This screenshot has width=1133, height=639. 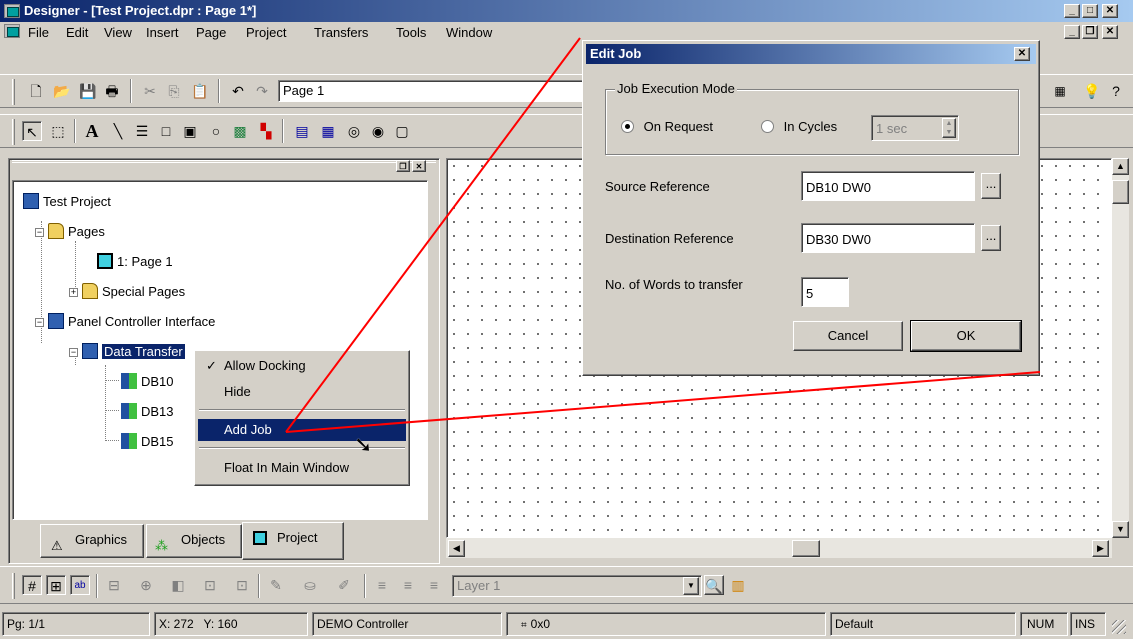 I want to click on frame-button-icon: ▢, so click(x=402, y=131).